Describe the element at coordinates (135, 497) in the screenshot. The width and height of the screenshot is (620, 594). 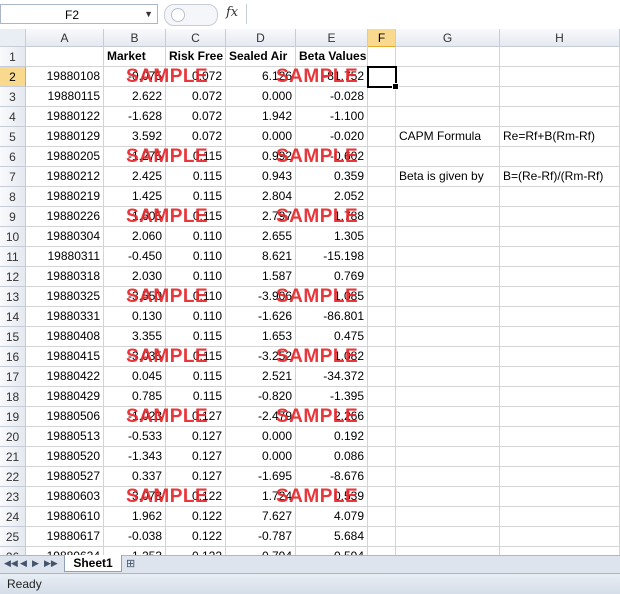
I see `cell-b23: 3.078` at that location.